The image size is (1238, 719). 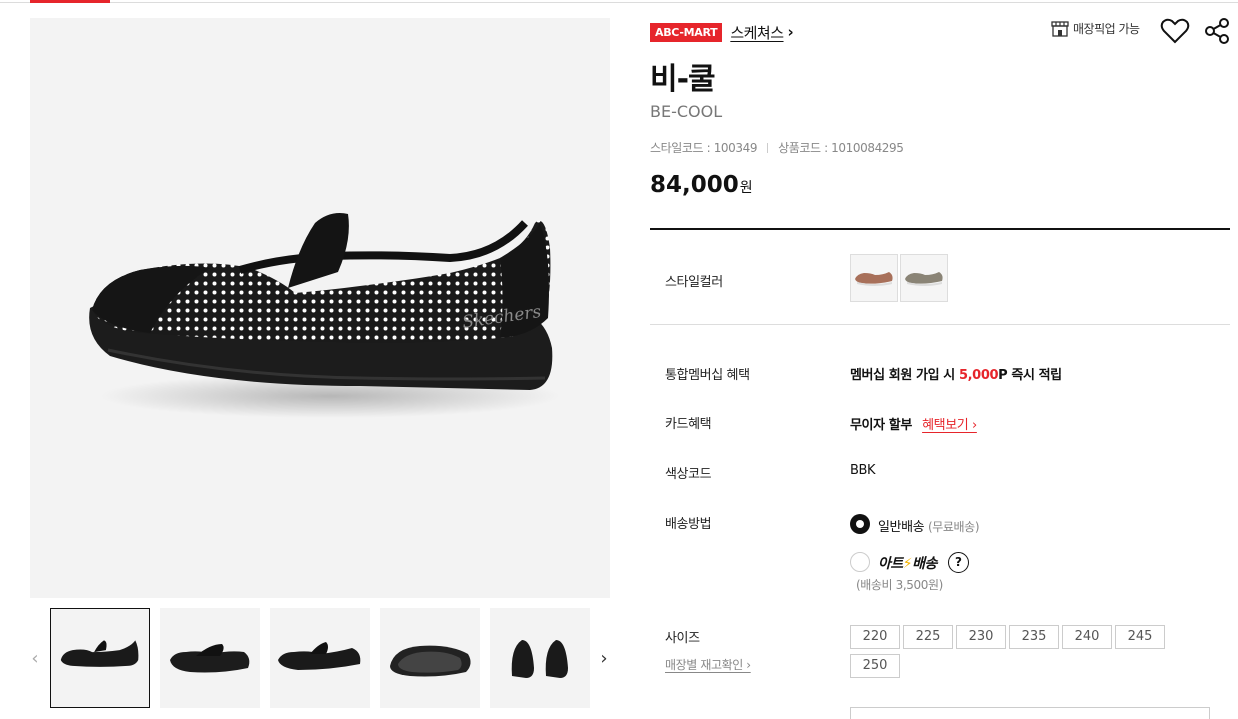 What do you see at coordinates (913, 423) in the screenshot?
I see `card-benefit: 무이자 할부 혜택보기 ›` at bounding box center [913, 423].